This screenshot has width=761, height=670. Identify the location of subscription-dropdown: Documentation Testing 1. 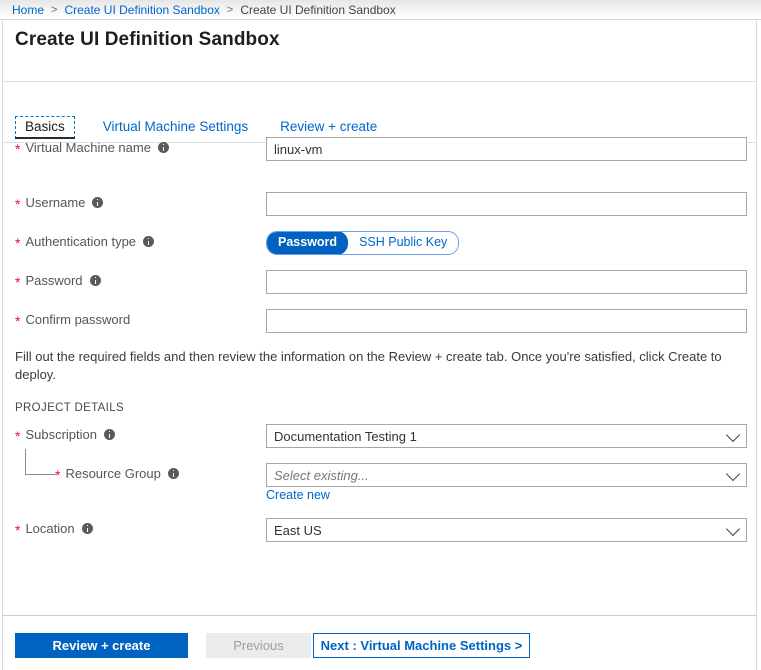
(506, 436).